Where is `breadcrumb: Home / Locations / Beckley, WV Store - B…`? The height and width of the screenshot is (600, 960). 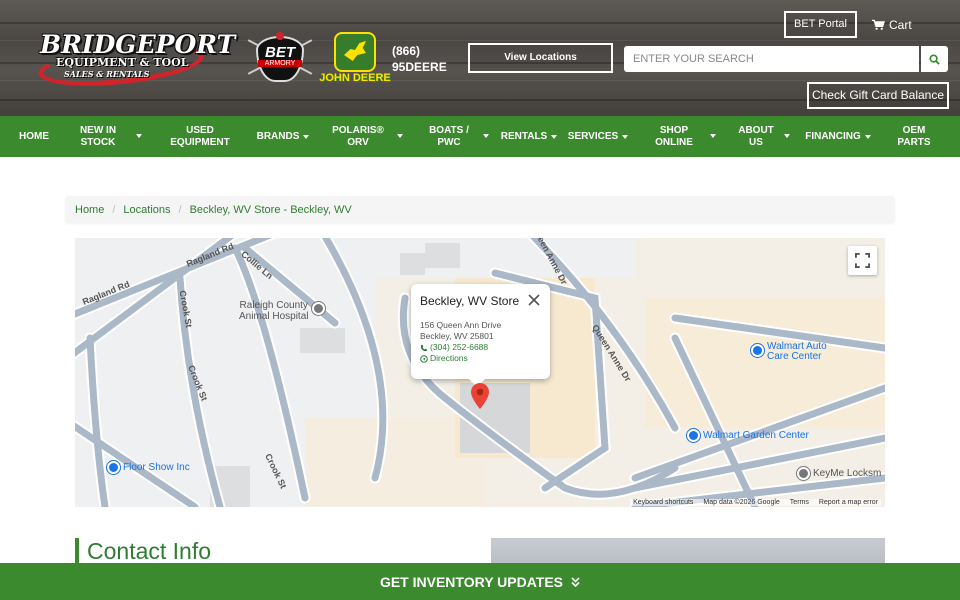 breadcrumb: Home / Locations / Beckley, WV Store - B… is located at coordinates (480, 209).